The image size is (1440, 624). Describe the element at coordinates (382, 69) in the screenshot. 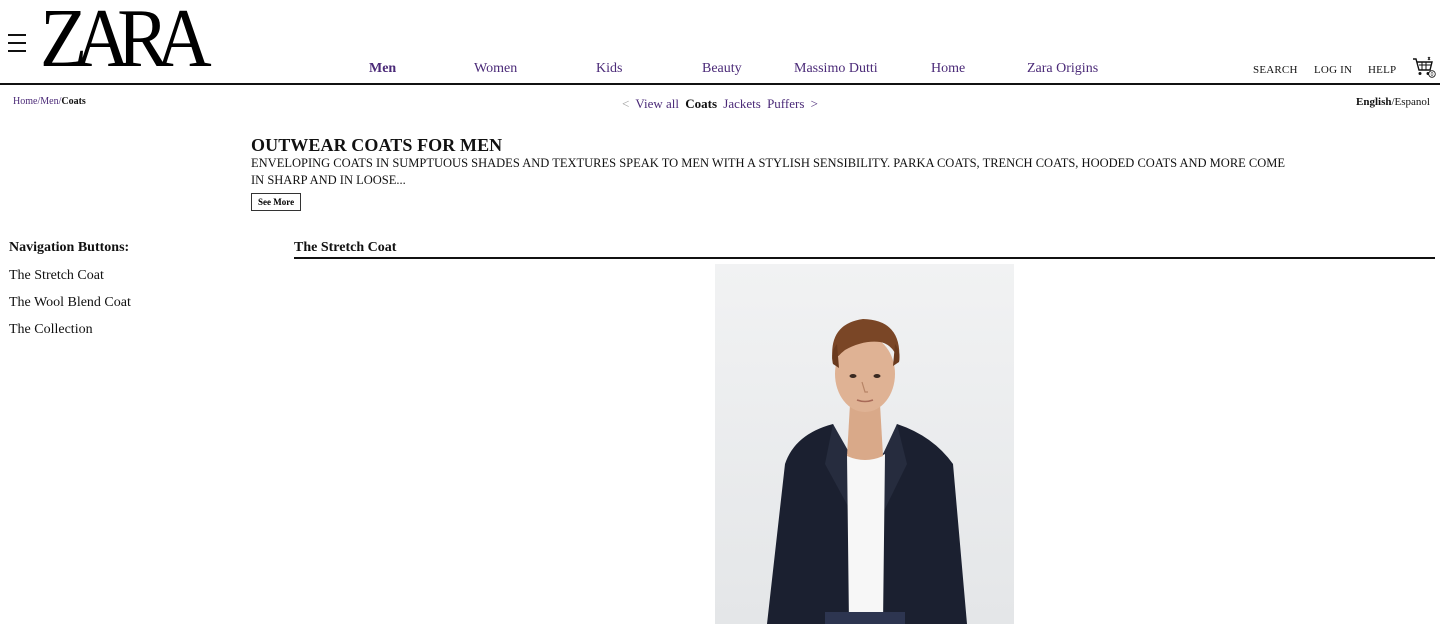

I see `nav-men: Men` at that location.